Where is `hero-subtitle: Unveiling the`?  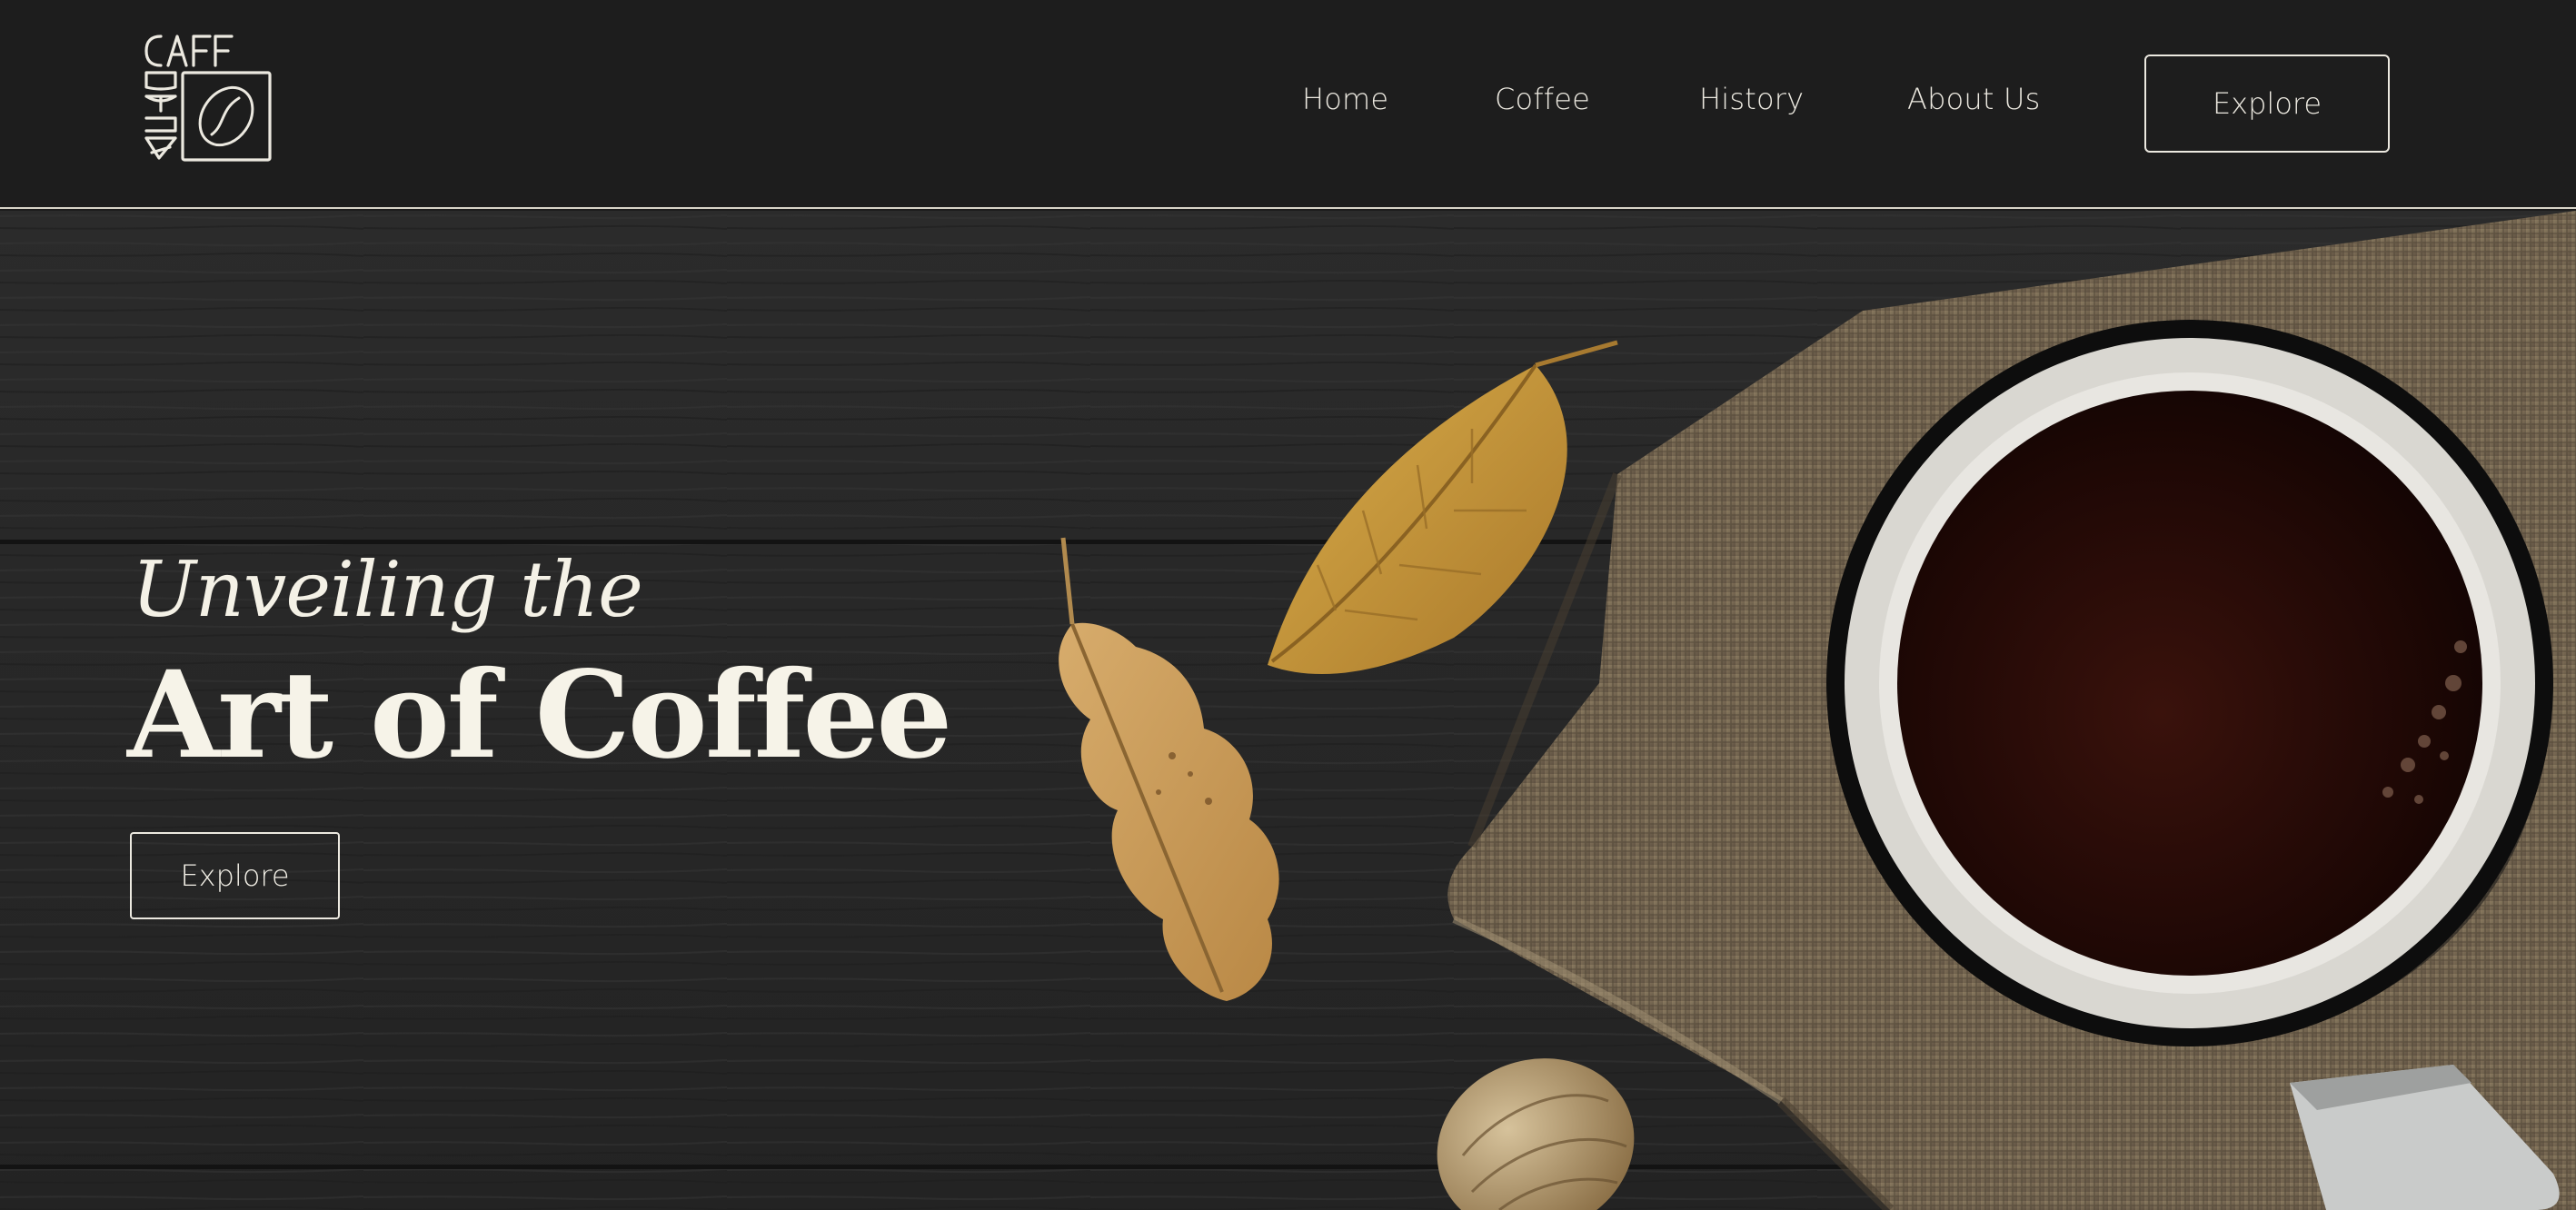 hero-subtitle: Unveiling the is located at coordinates (388, 589).